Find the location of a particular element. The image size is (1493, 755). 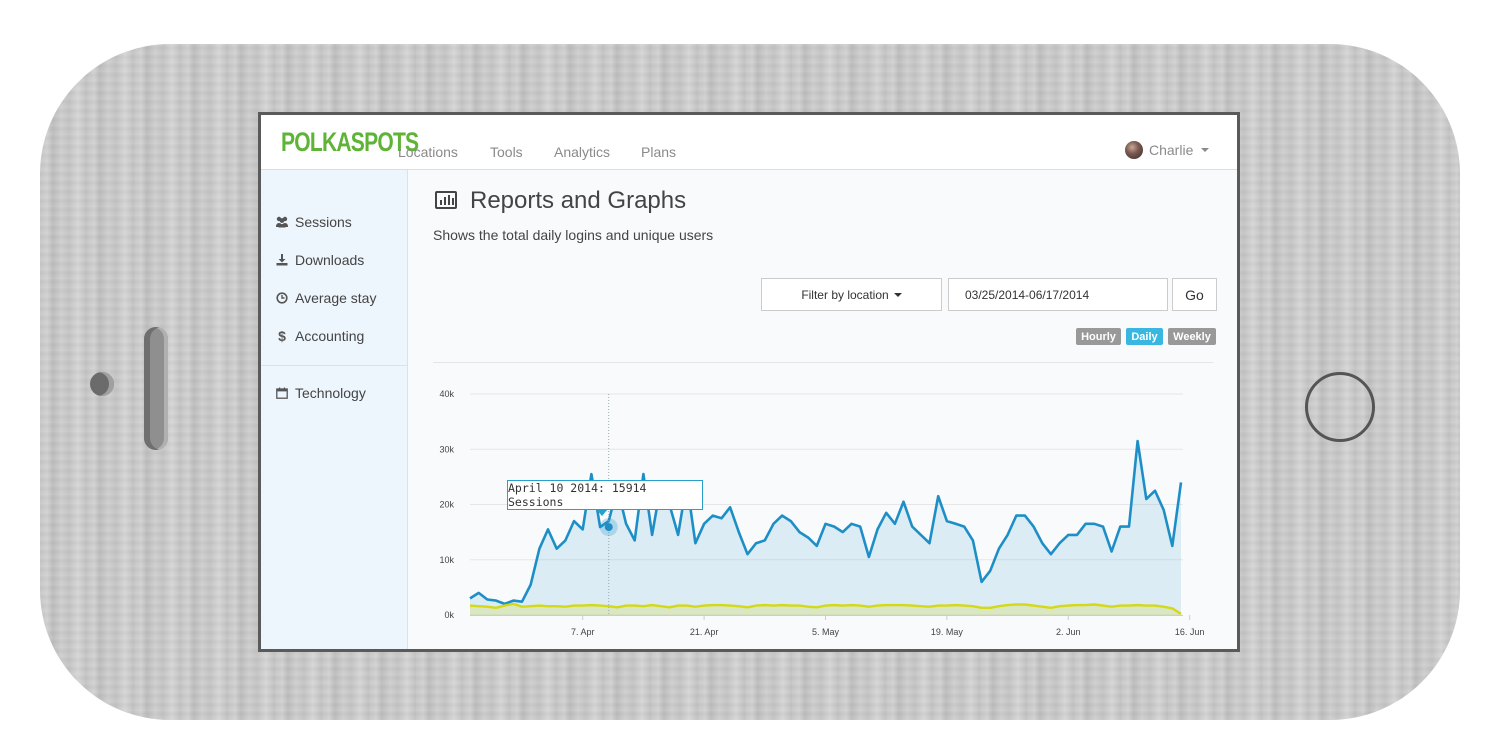

sidebar-item-sessions: Sessions is located at coordinates (313, 222).